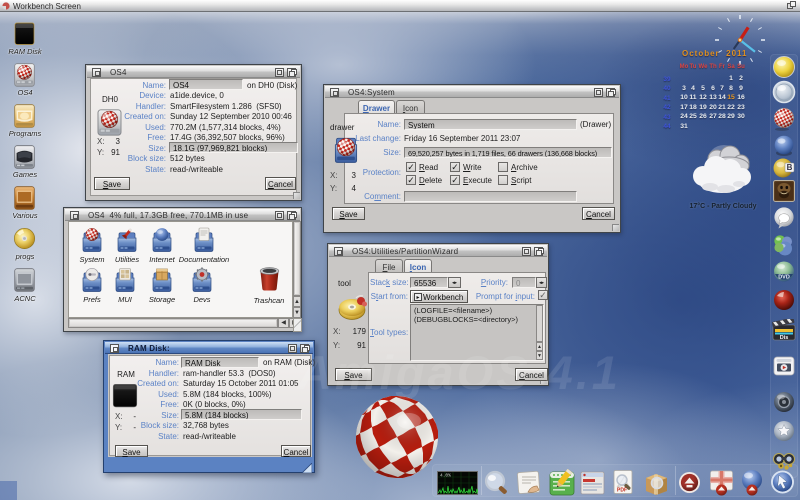  Describe the element at coordinates (784, 338) in the screenshot. I see `svg-text: Dis` at that location.